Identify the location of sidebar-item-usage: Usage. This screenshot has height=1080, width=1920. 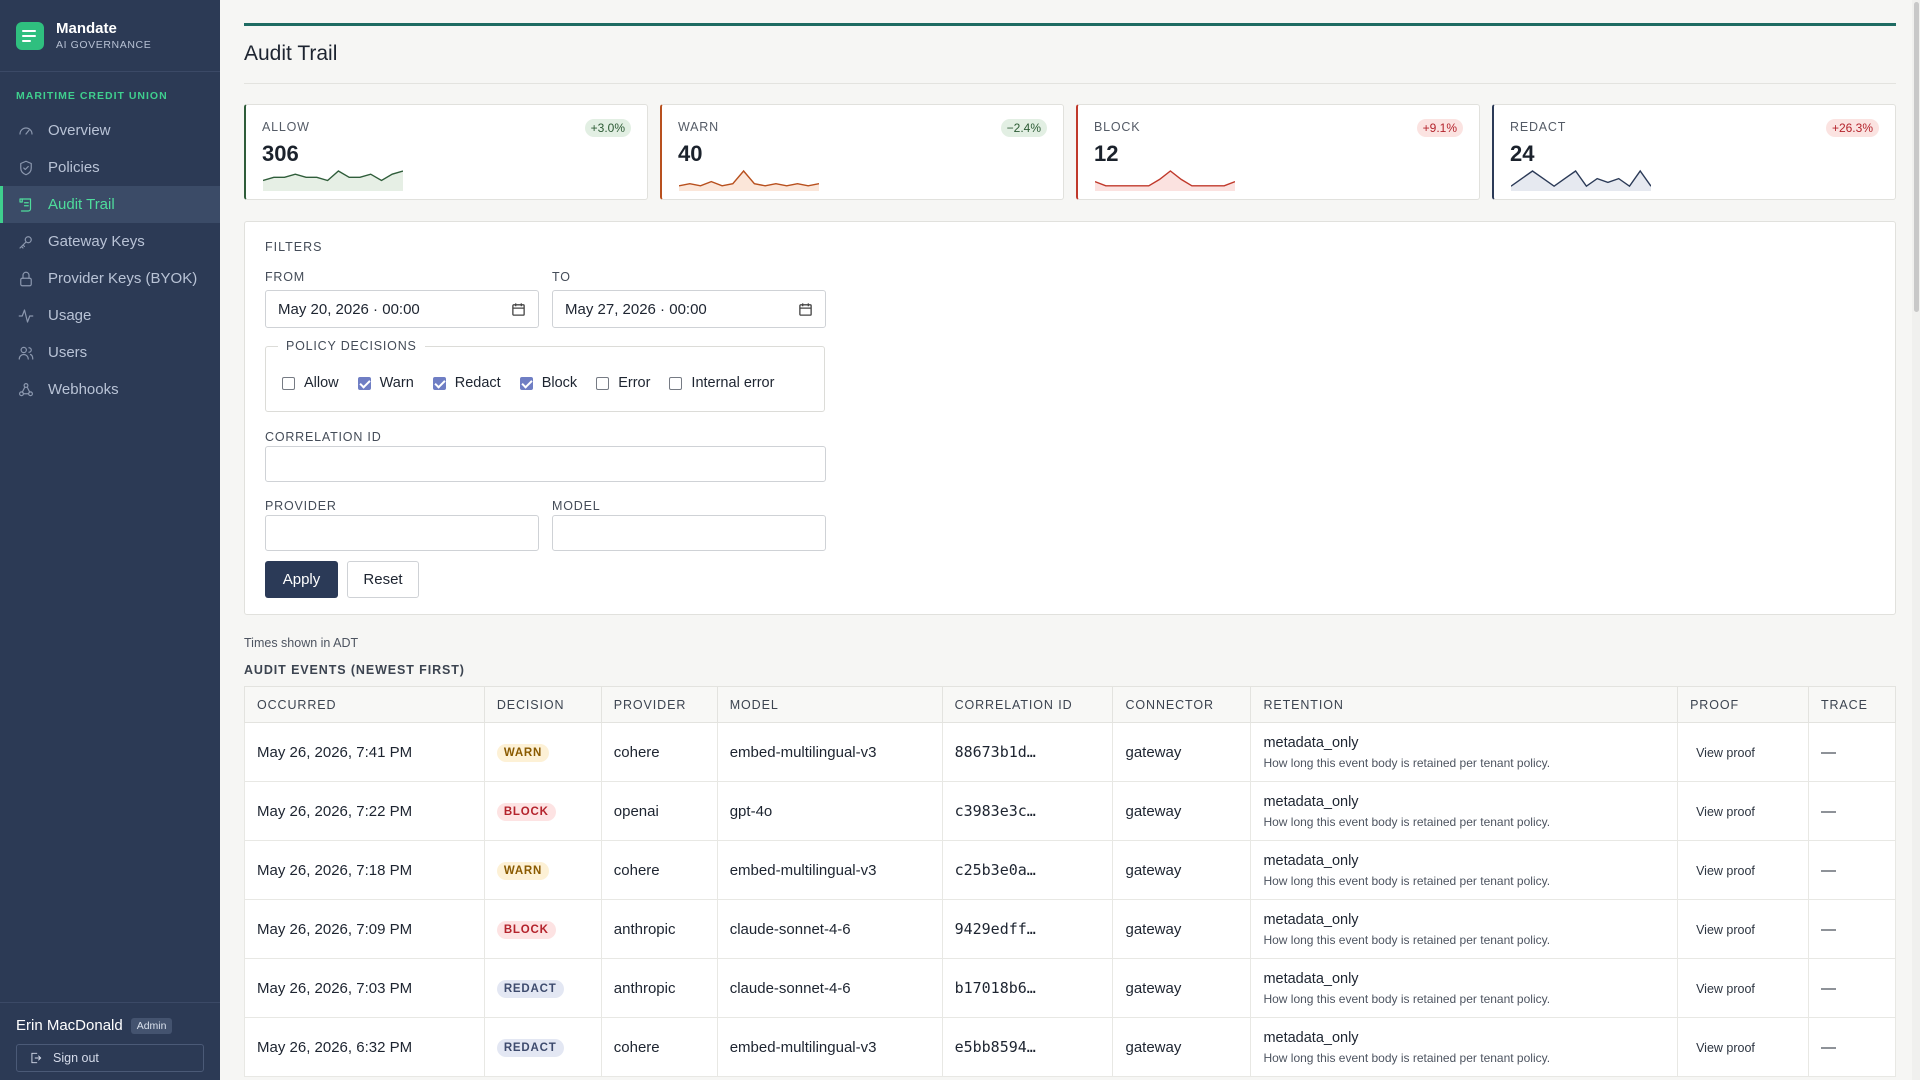
(110, 315).